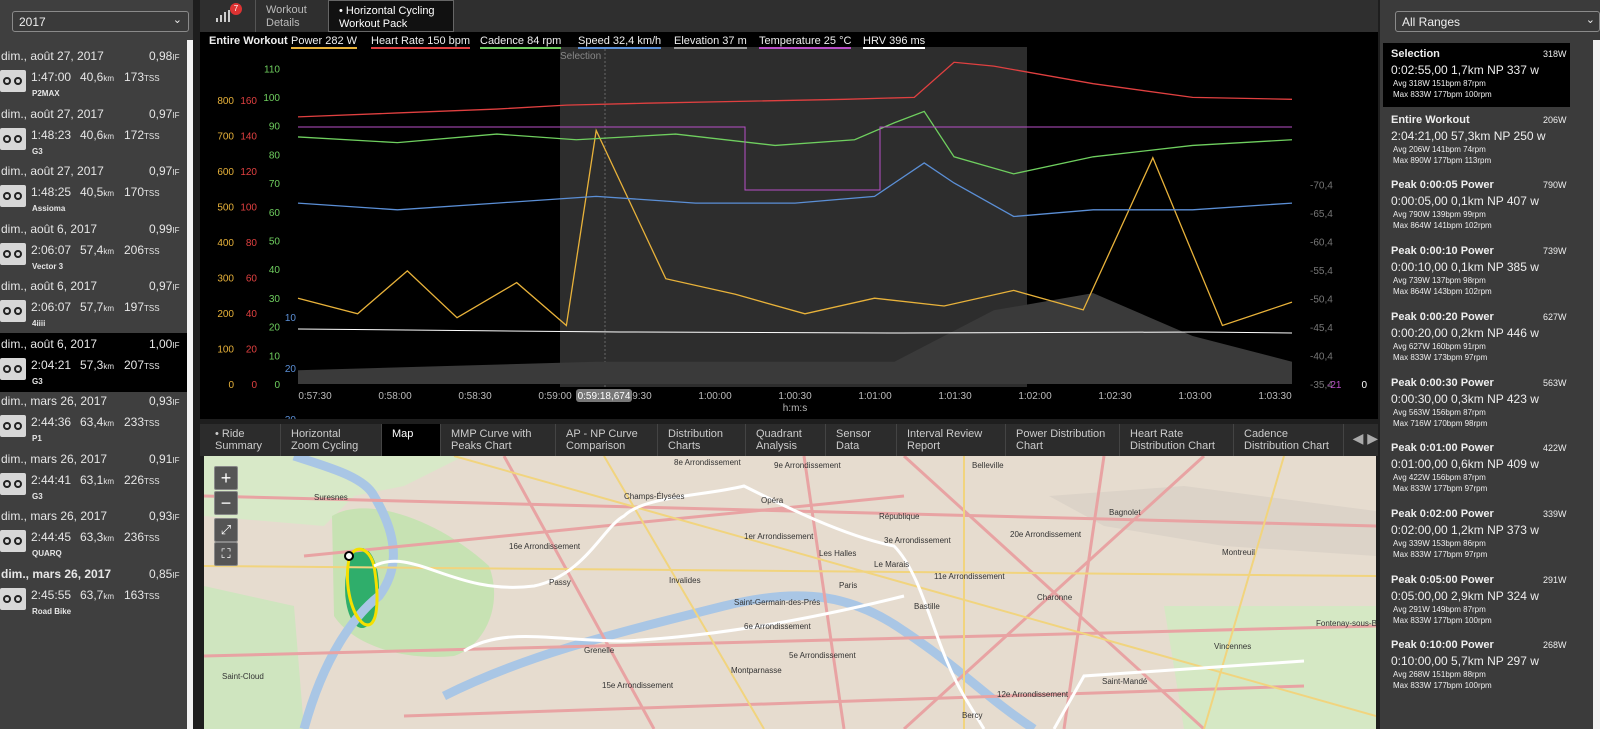  Describe the element at coordinates (777, 602) in the screenshot. I see `map-label: Saint-Germain-des-Prés` at that location.